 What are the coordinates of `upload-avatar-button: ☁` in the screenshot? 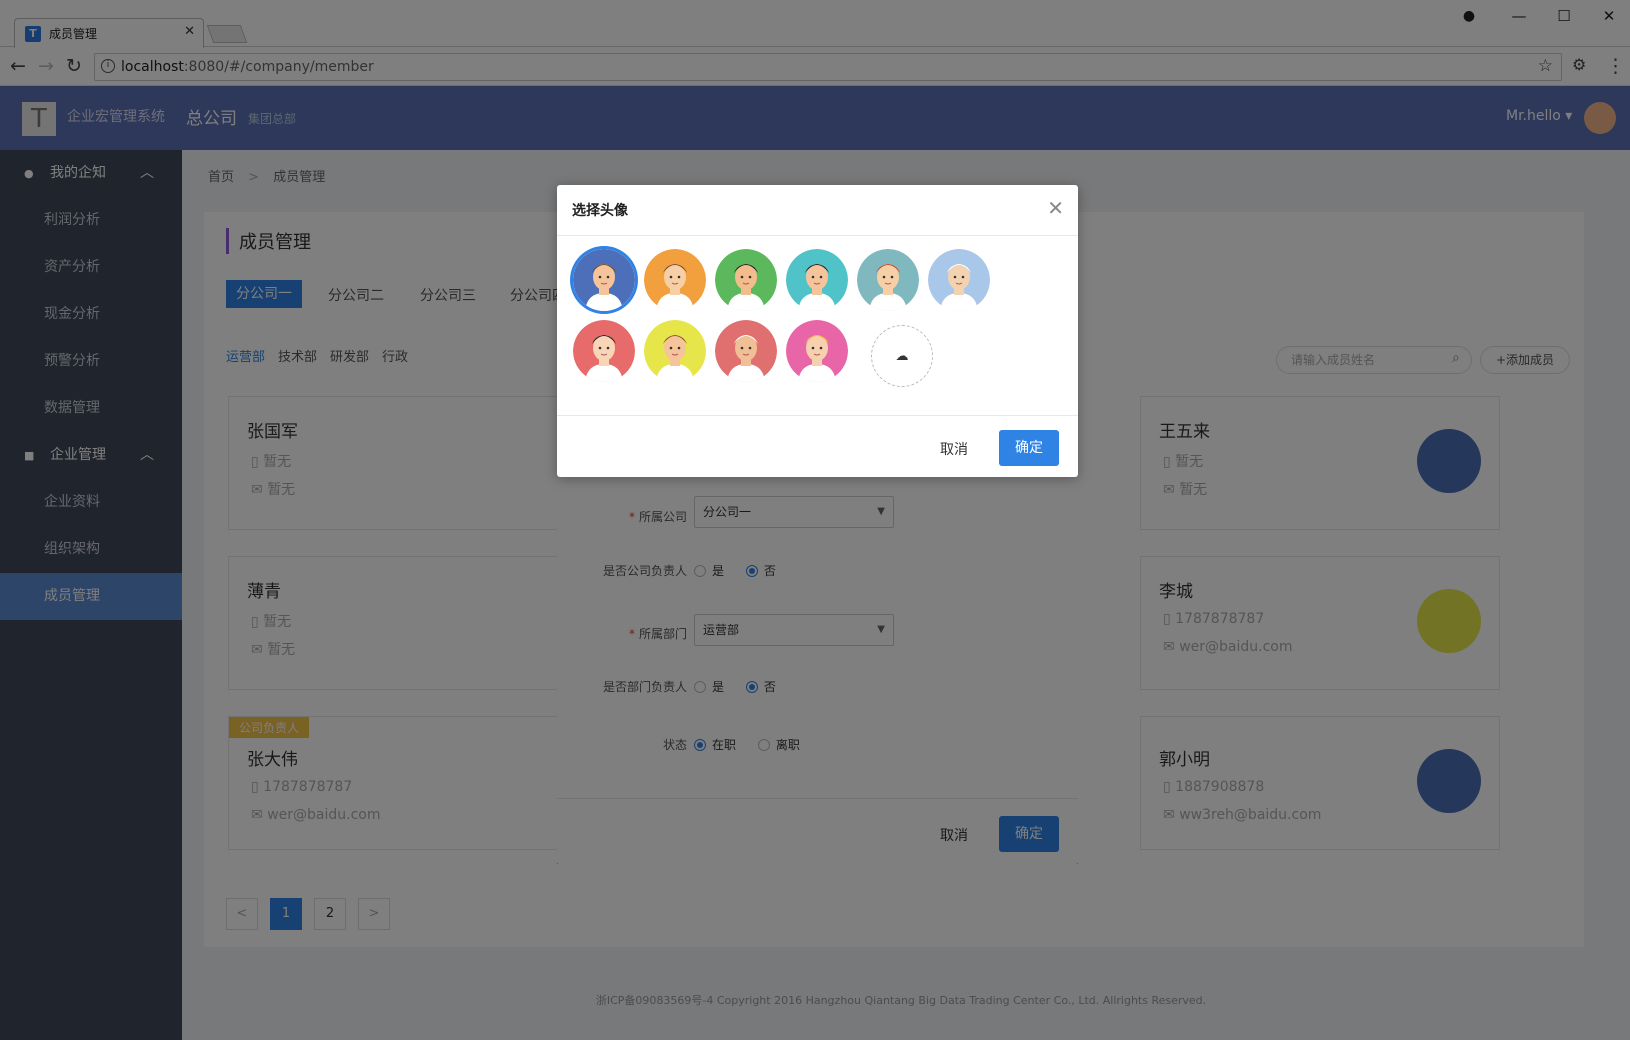 It's located at (902, 356).